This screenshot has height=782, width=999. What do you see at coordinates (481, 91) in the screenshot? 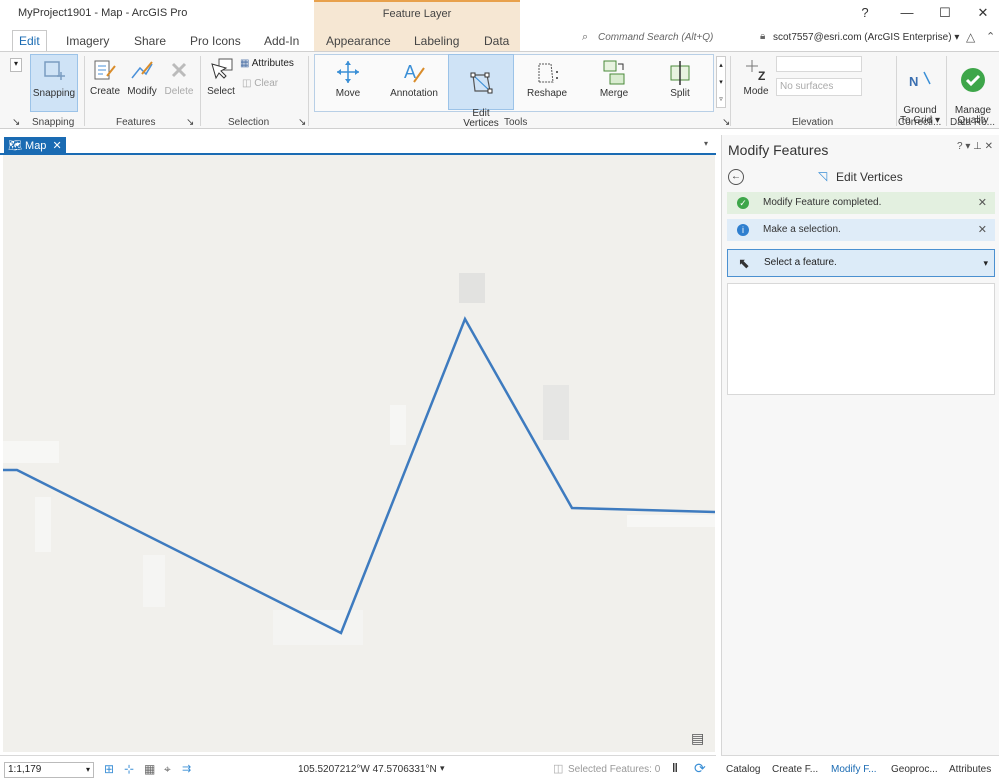
I see `edit-vertices-button: Edit Vertices` at bounding box center [481, 91].